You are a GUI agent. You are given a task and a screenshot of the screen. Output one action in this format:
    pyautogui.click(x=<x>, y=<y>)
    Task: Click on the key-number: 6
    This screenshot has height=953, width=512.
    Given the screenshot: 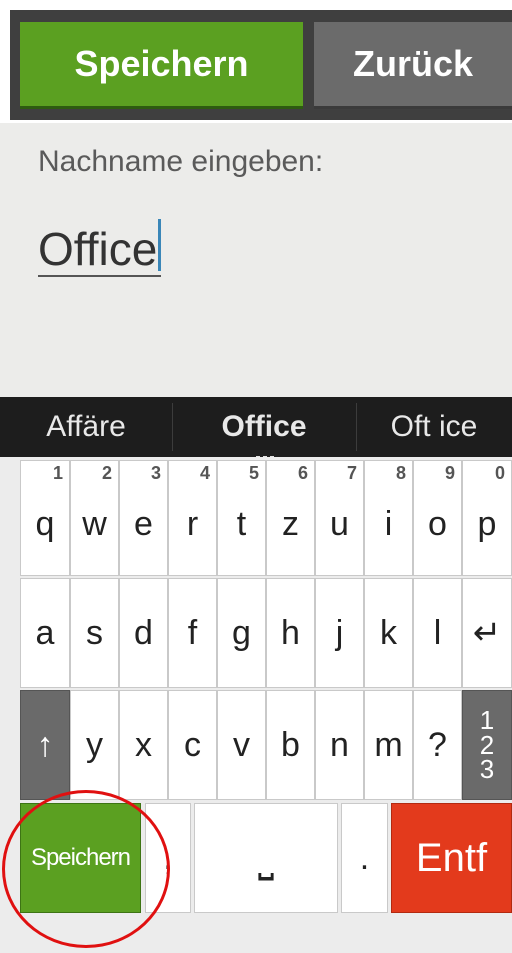 What is the action you would take?
    pyautogui.click(x=302, y=473)
    